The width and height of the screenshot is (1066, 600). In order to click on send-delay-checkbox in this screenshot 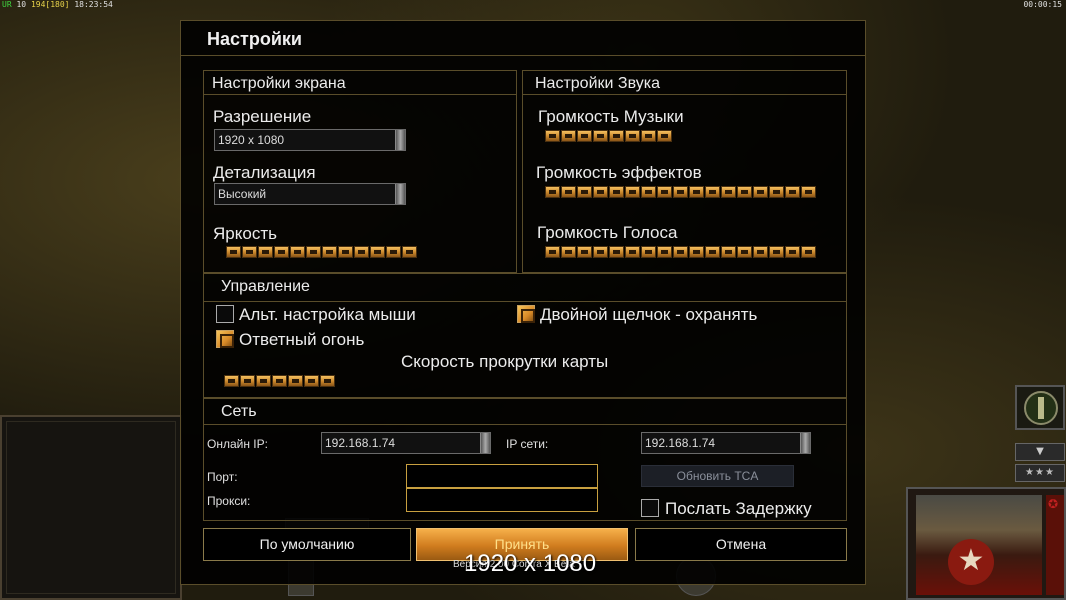, I will do `click(650, 508)`.